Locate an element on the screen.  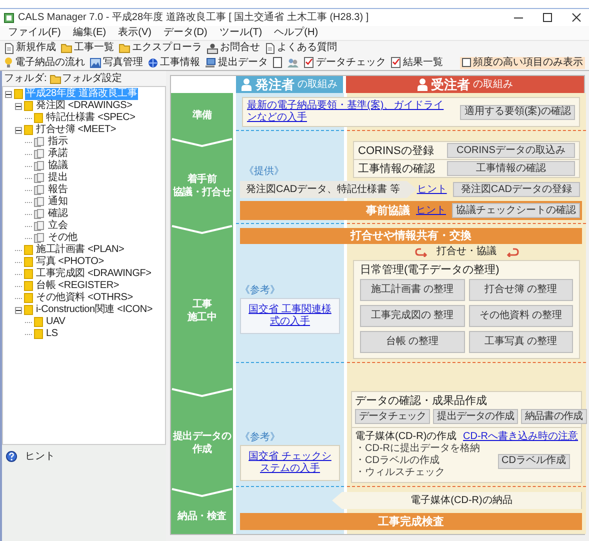
toolbar-button: データチェック is located at coordinates (345, 62).